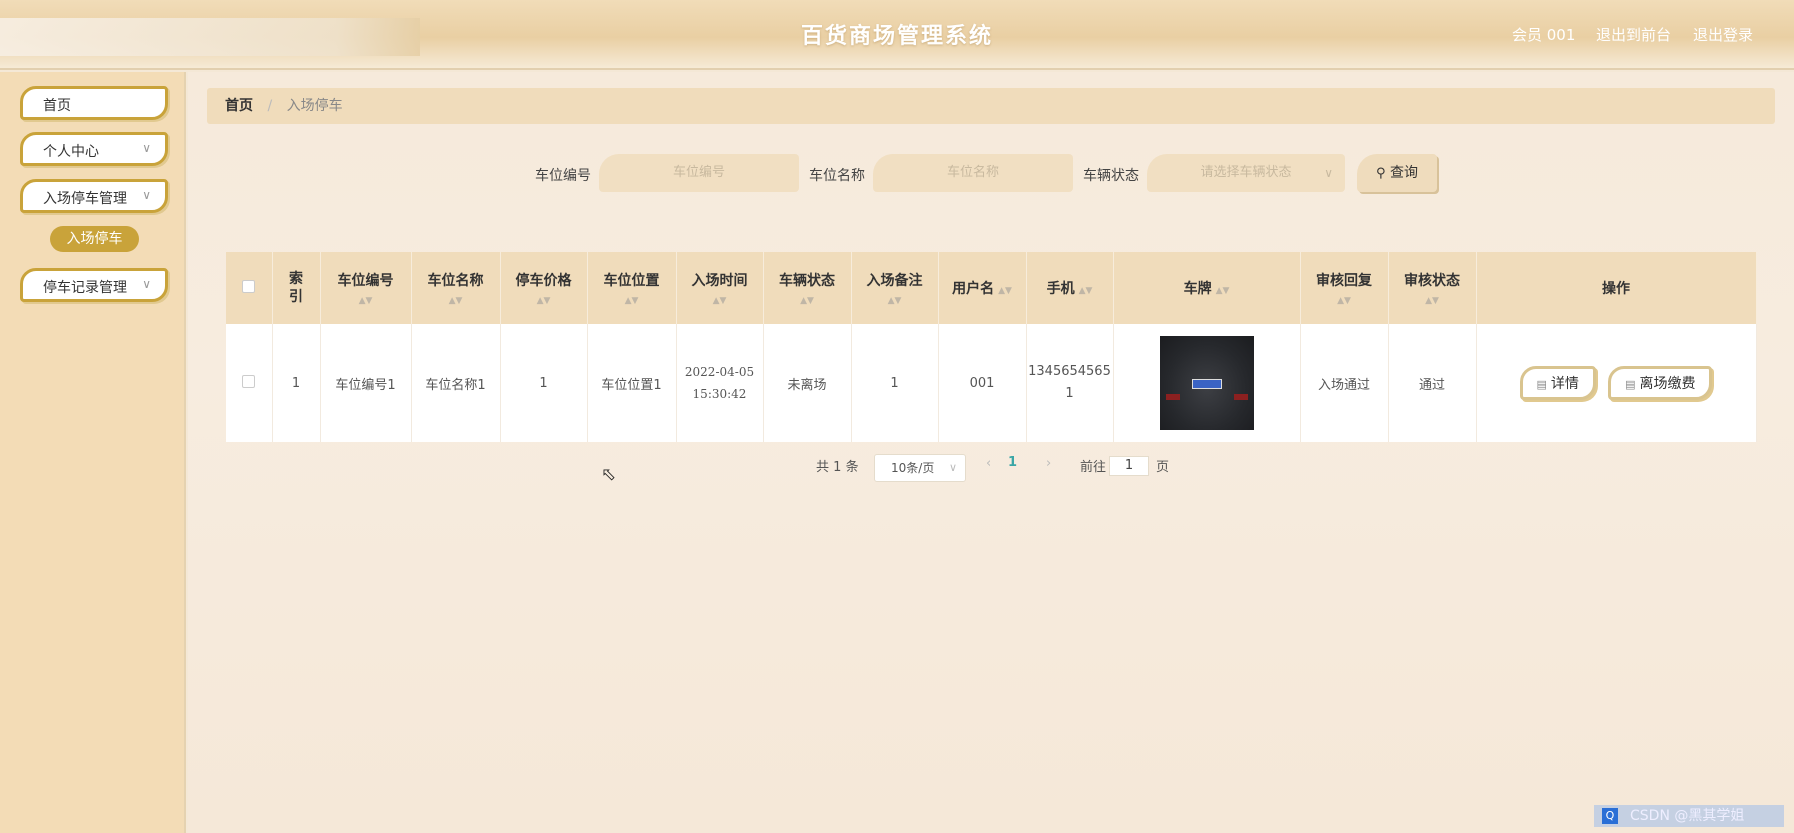  I want to click on sidebar-item-label: 个人中心, so click(71, 152).